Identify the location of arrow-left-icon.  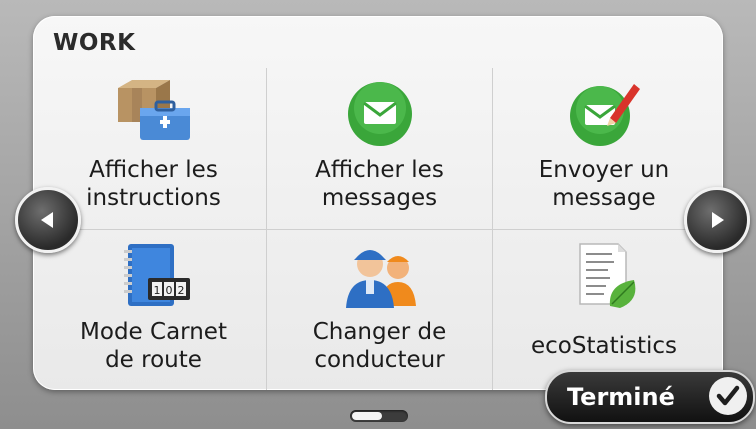
(47, 220).